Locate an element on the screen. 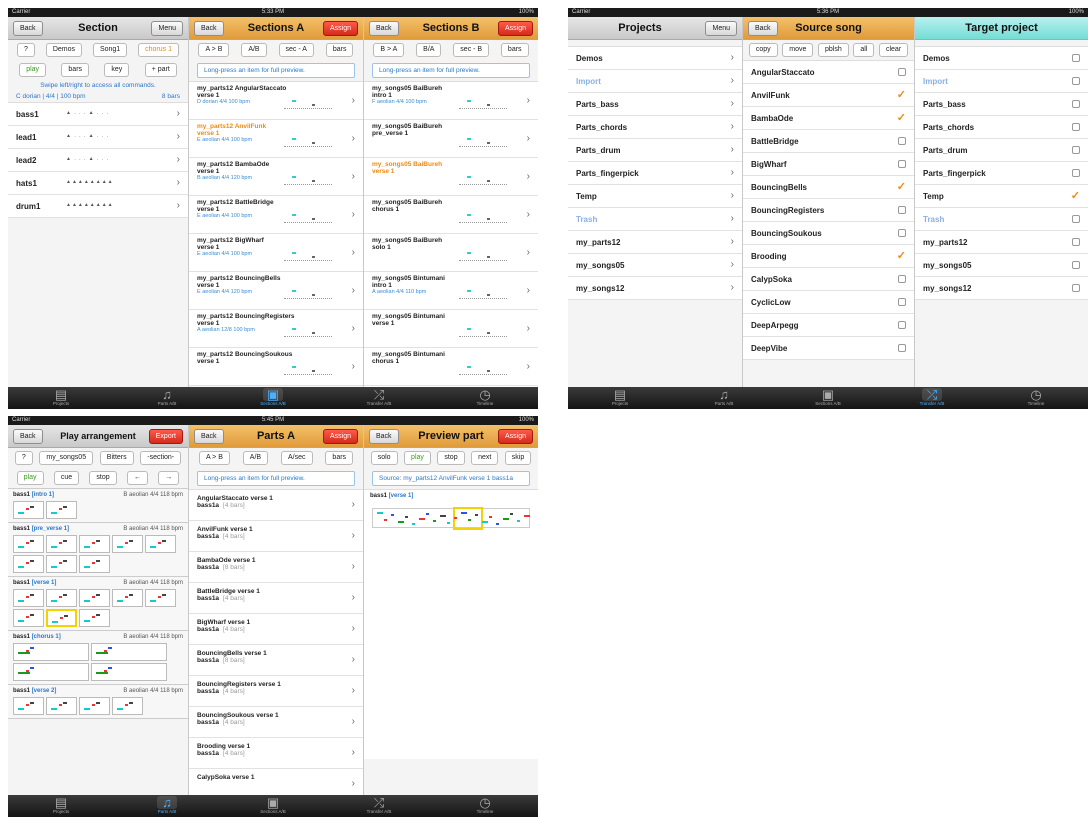  arrangement-block: bass1 [intro 1] B aeolian 4/4 118 bpm is located at coordinates (98, 506).